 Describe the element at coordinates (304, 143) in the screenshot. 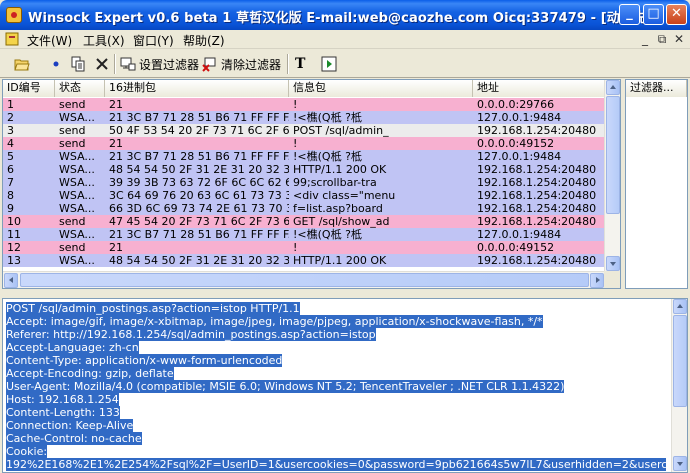

I see `table-row: 4 send 21! 0.0.0.0:49152` at that location.